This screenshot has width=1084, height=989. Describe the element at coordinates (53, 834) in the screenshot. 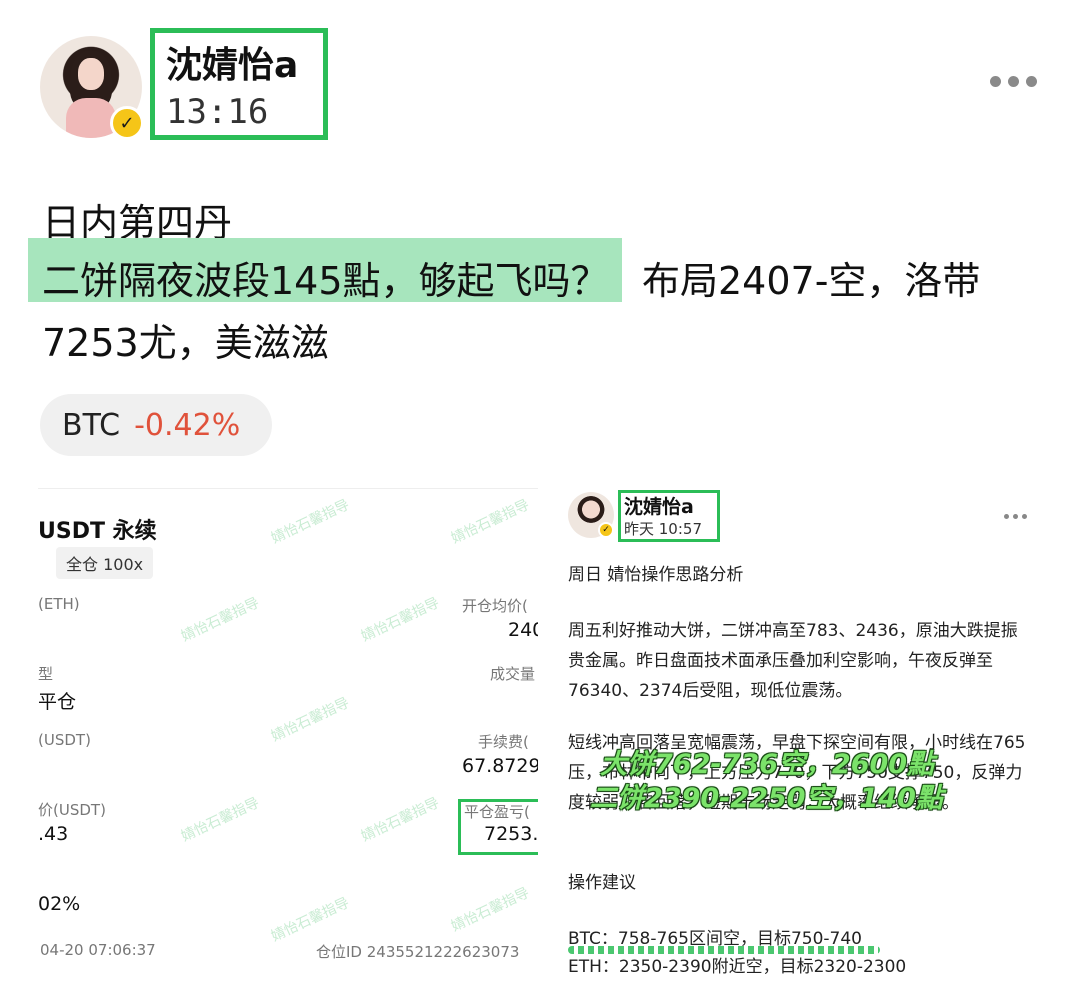

I see `value-price: .43` at that location.